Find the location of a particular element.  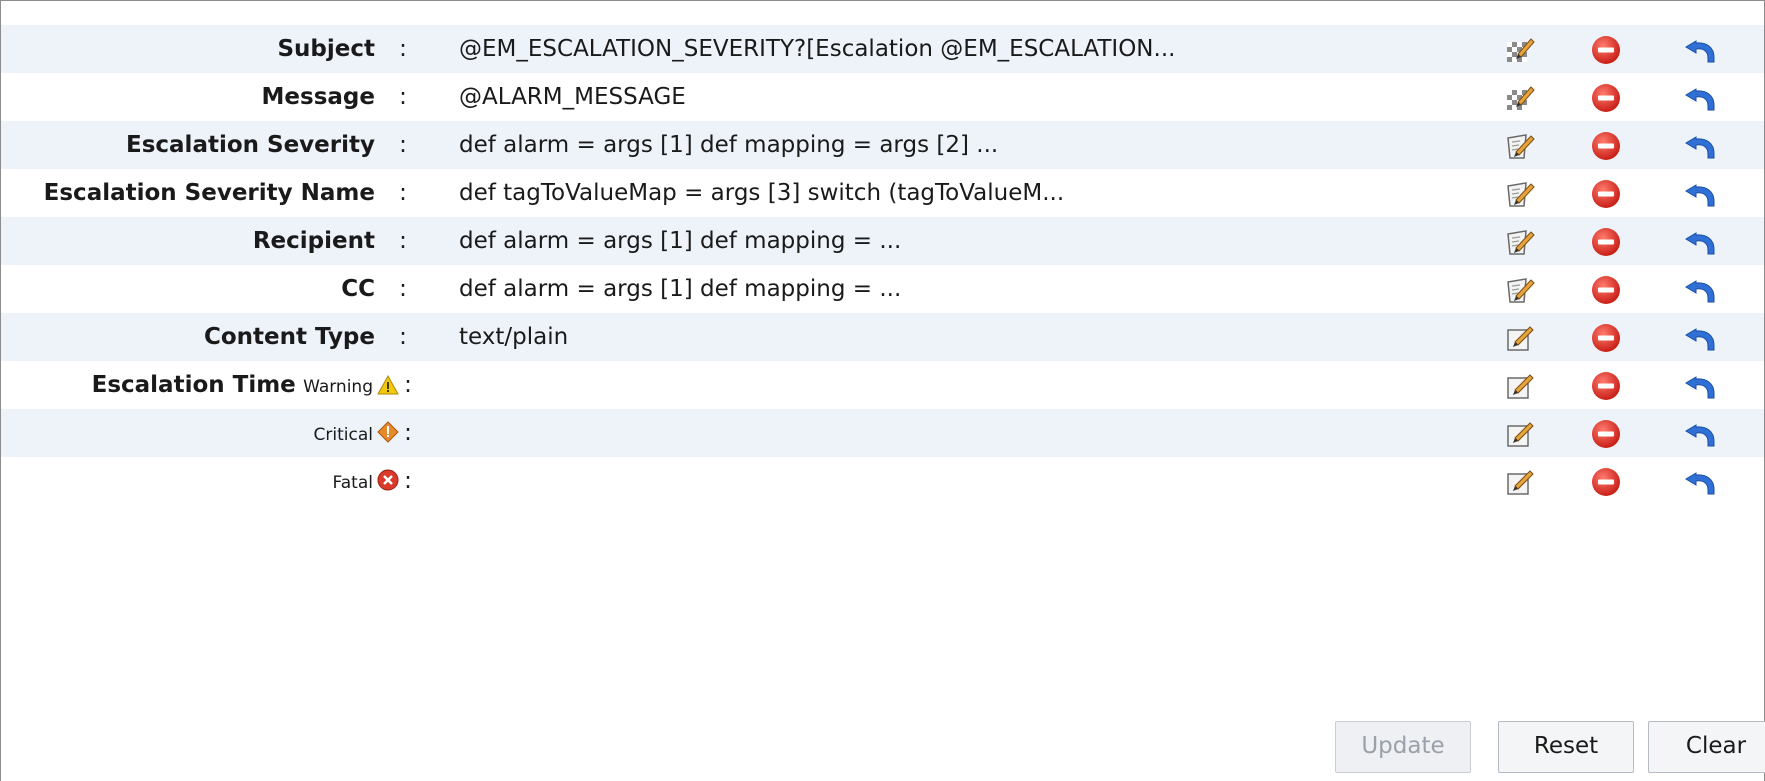

fatal-icon is located at coordinates (388, 480).